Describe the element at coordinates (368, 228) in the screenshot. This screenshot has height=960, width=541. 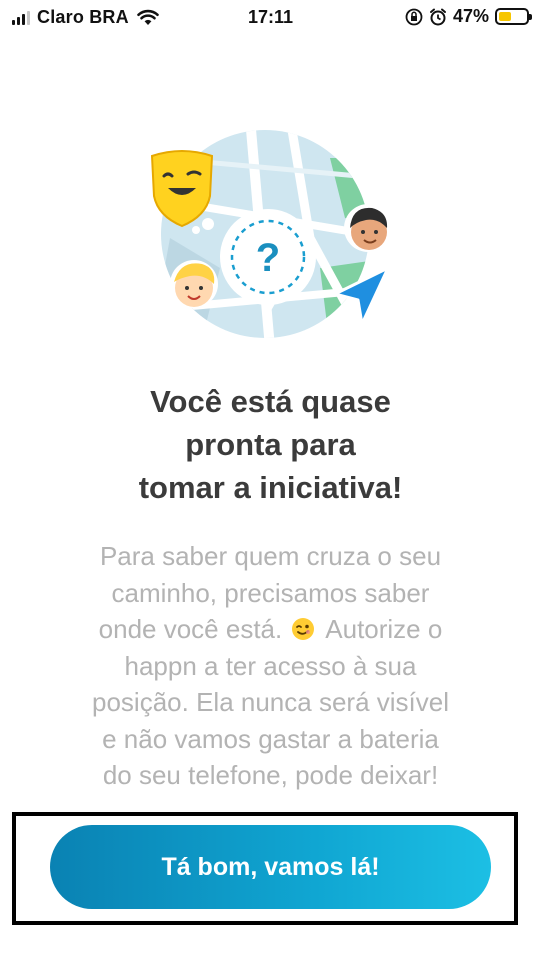
I see `boy-avatar` at that location.